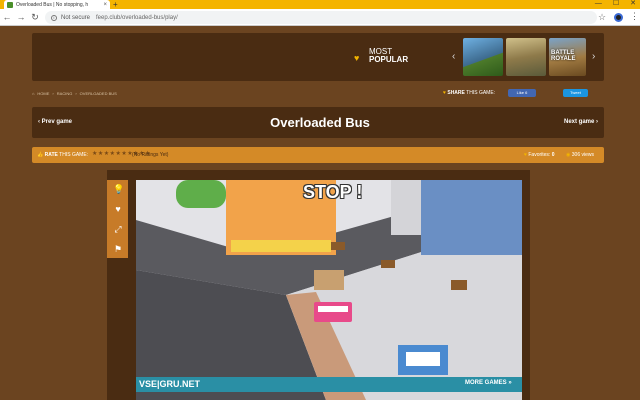 The image size is (640, 400). I want to click on tweet-button: Tweet, so click(575, 93).